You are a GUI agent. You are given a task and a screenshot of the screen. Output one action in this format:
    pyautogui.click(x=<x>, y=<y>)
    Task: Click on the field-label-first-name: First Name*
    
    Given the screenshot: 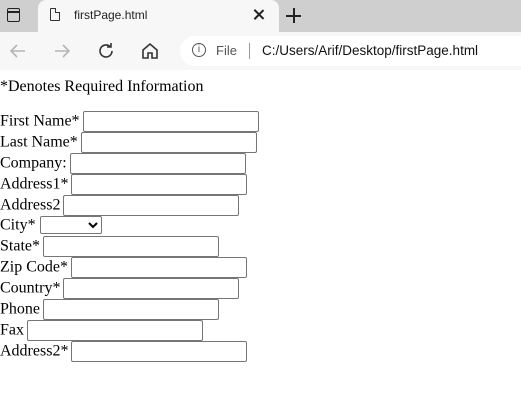 What is the action you would take?
    pyautogui.click(x=40, y=121)
    